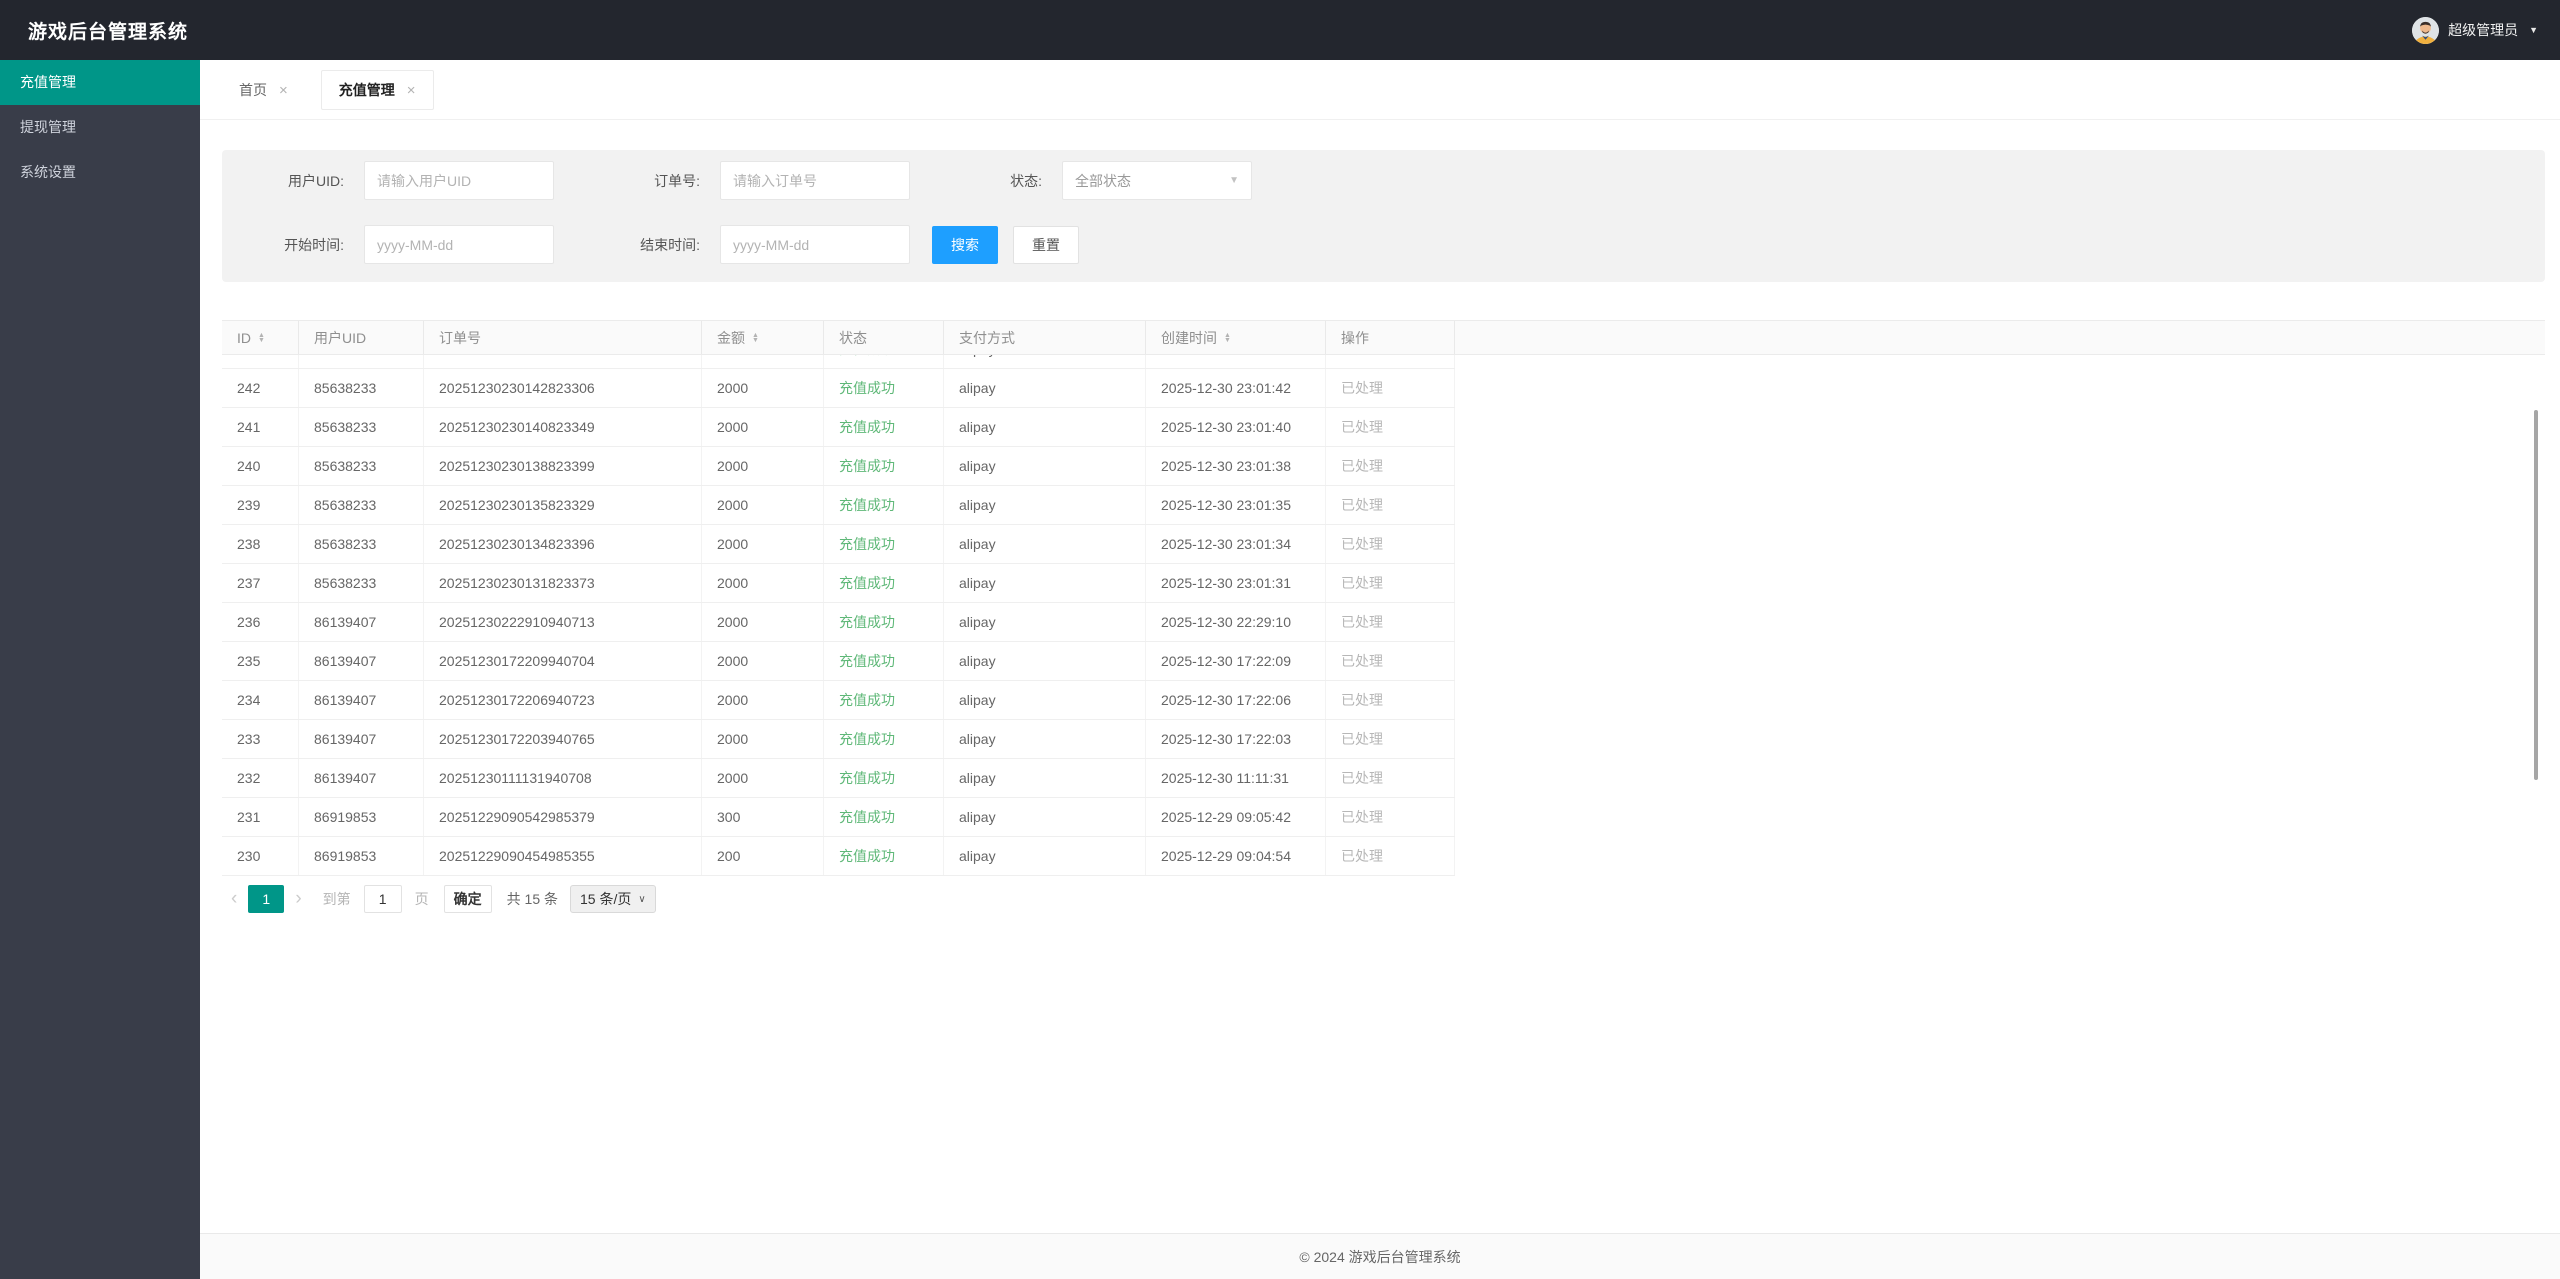 This screenshot has height=1279, width=2560. What do you see at coordinates (563, 466) in the screenshot?
I see `cell-order_no: 20251230230138823399` at bounding box center [563, 466].